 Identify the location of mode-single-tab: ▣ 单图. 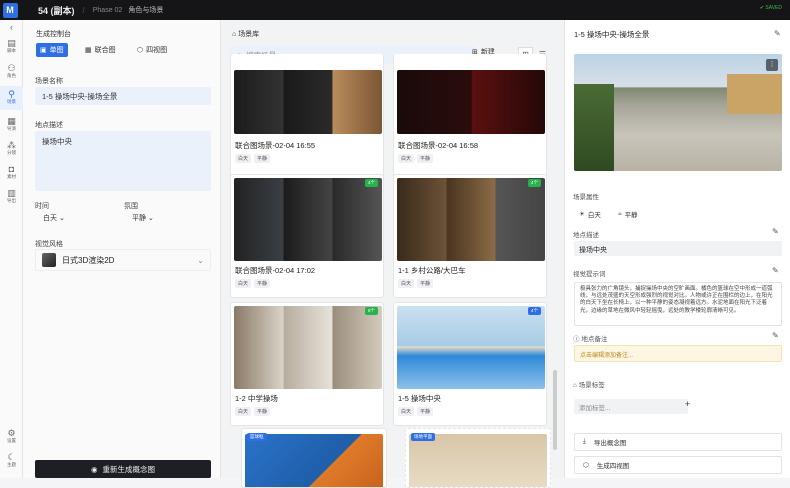
(52, 50).